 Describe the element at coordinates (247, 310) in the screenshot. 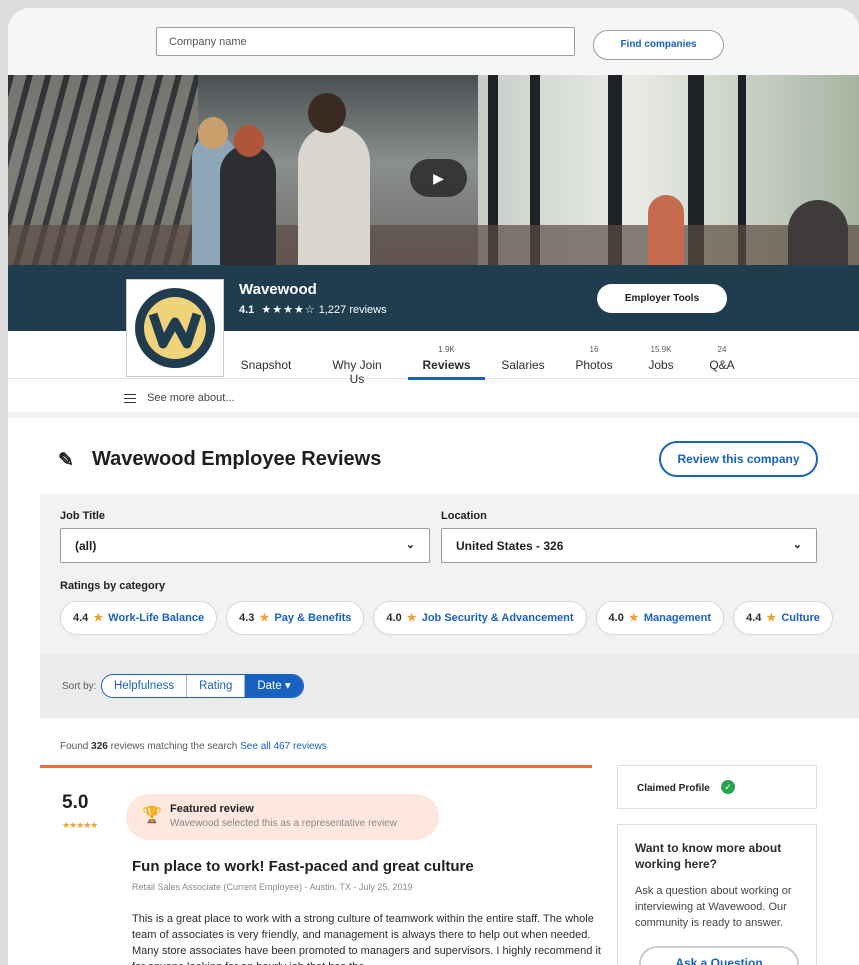

I see `rating-value: 4.1` at that location.